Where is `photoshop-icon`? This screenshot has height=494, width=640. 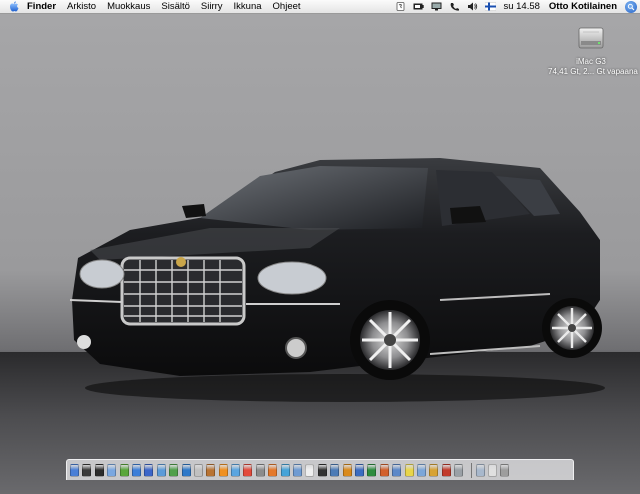 photoshop-icon is located at coordinates (335, 470).